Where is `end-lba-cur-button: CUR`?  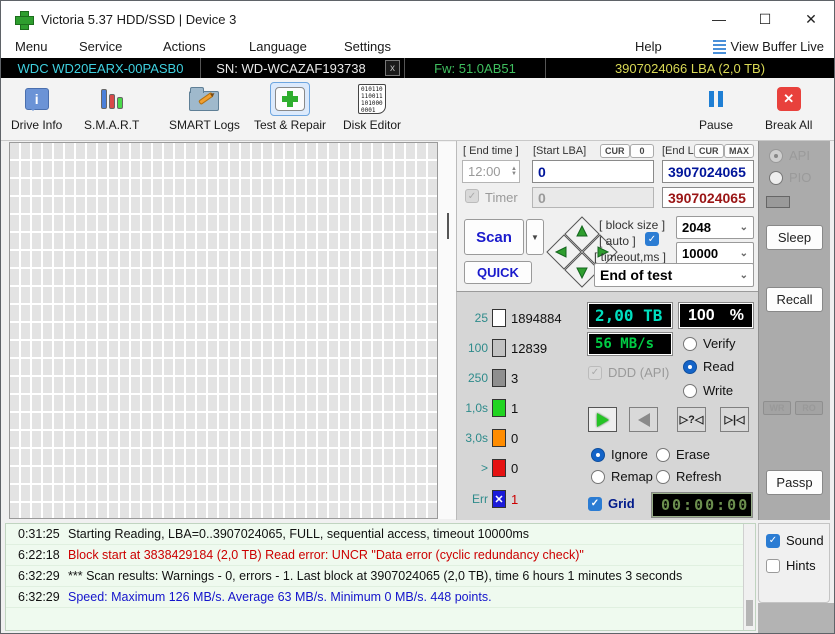
end-lba-cur-button: CUR is located at coordinates (709, 151).